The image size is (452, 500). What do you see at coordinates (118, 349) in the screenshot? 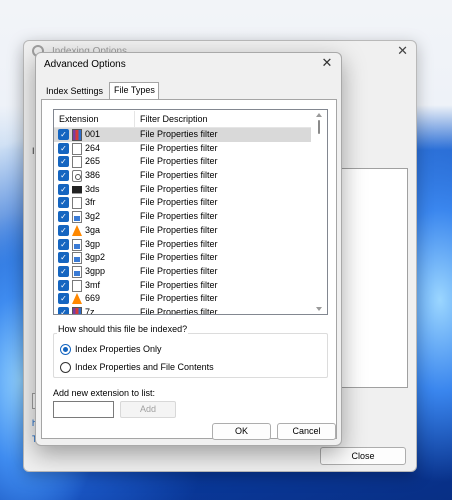
I see `radio-label: Index Properties Only` at bounding box center [118, 349].